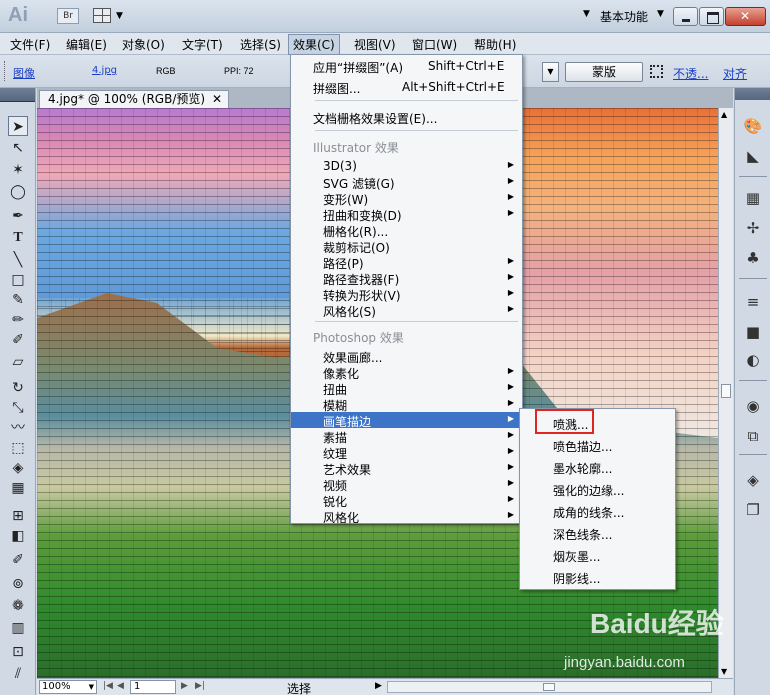  What do you see at coordinates (260, 44) in the screenshot?
I see `menu-4: 选择(S)` at bounding box center [260, 44].